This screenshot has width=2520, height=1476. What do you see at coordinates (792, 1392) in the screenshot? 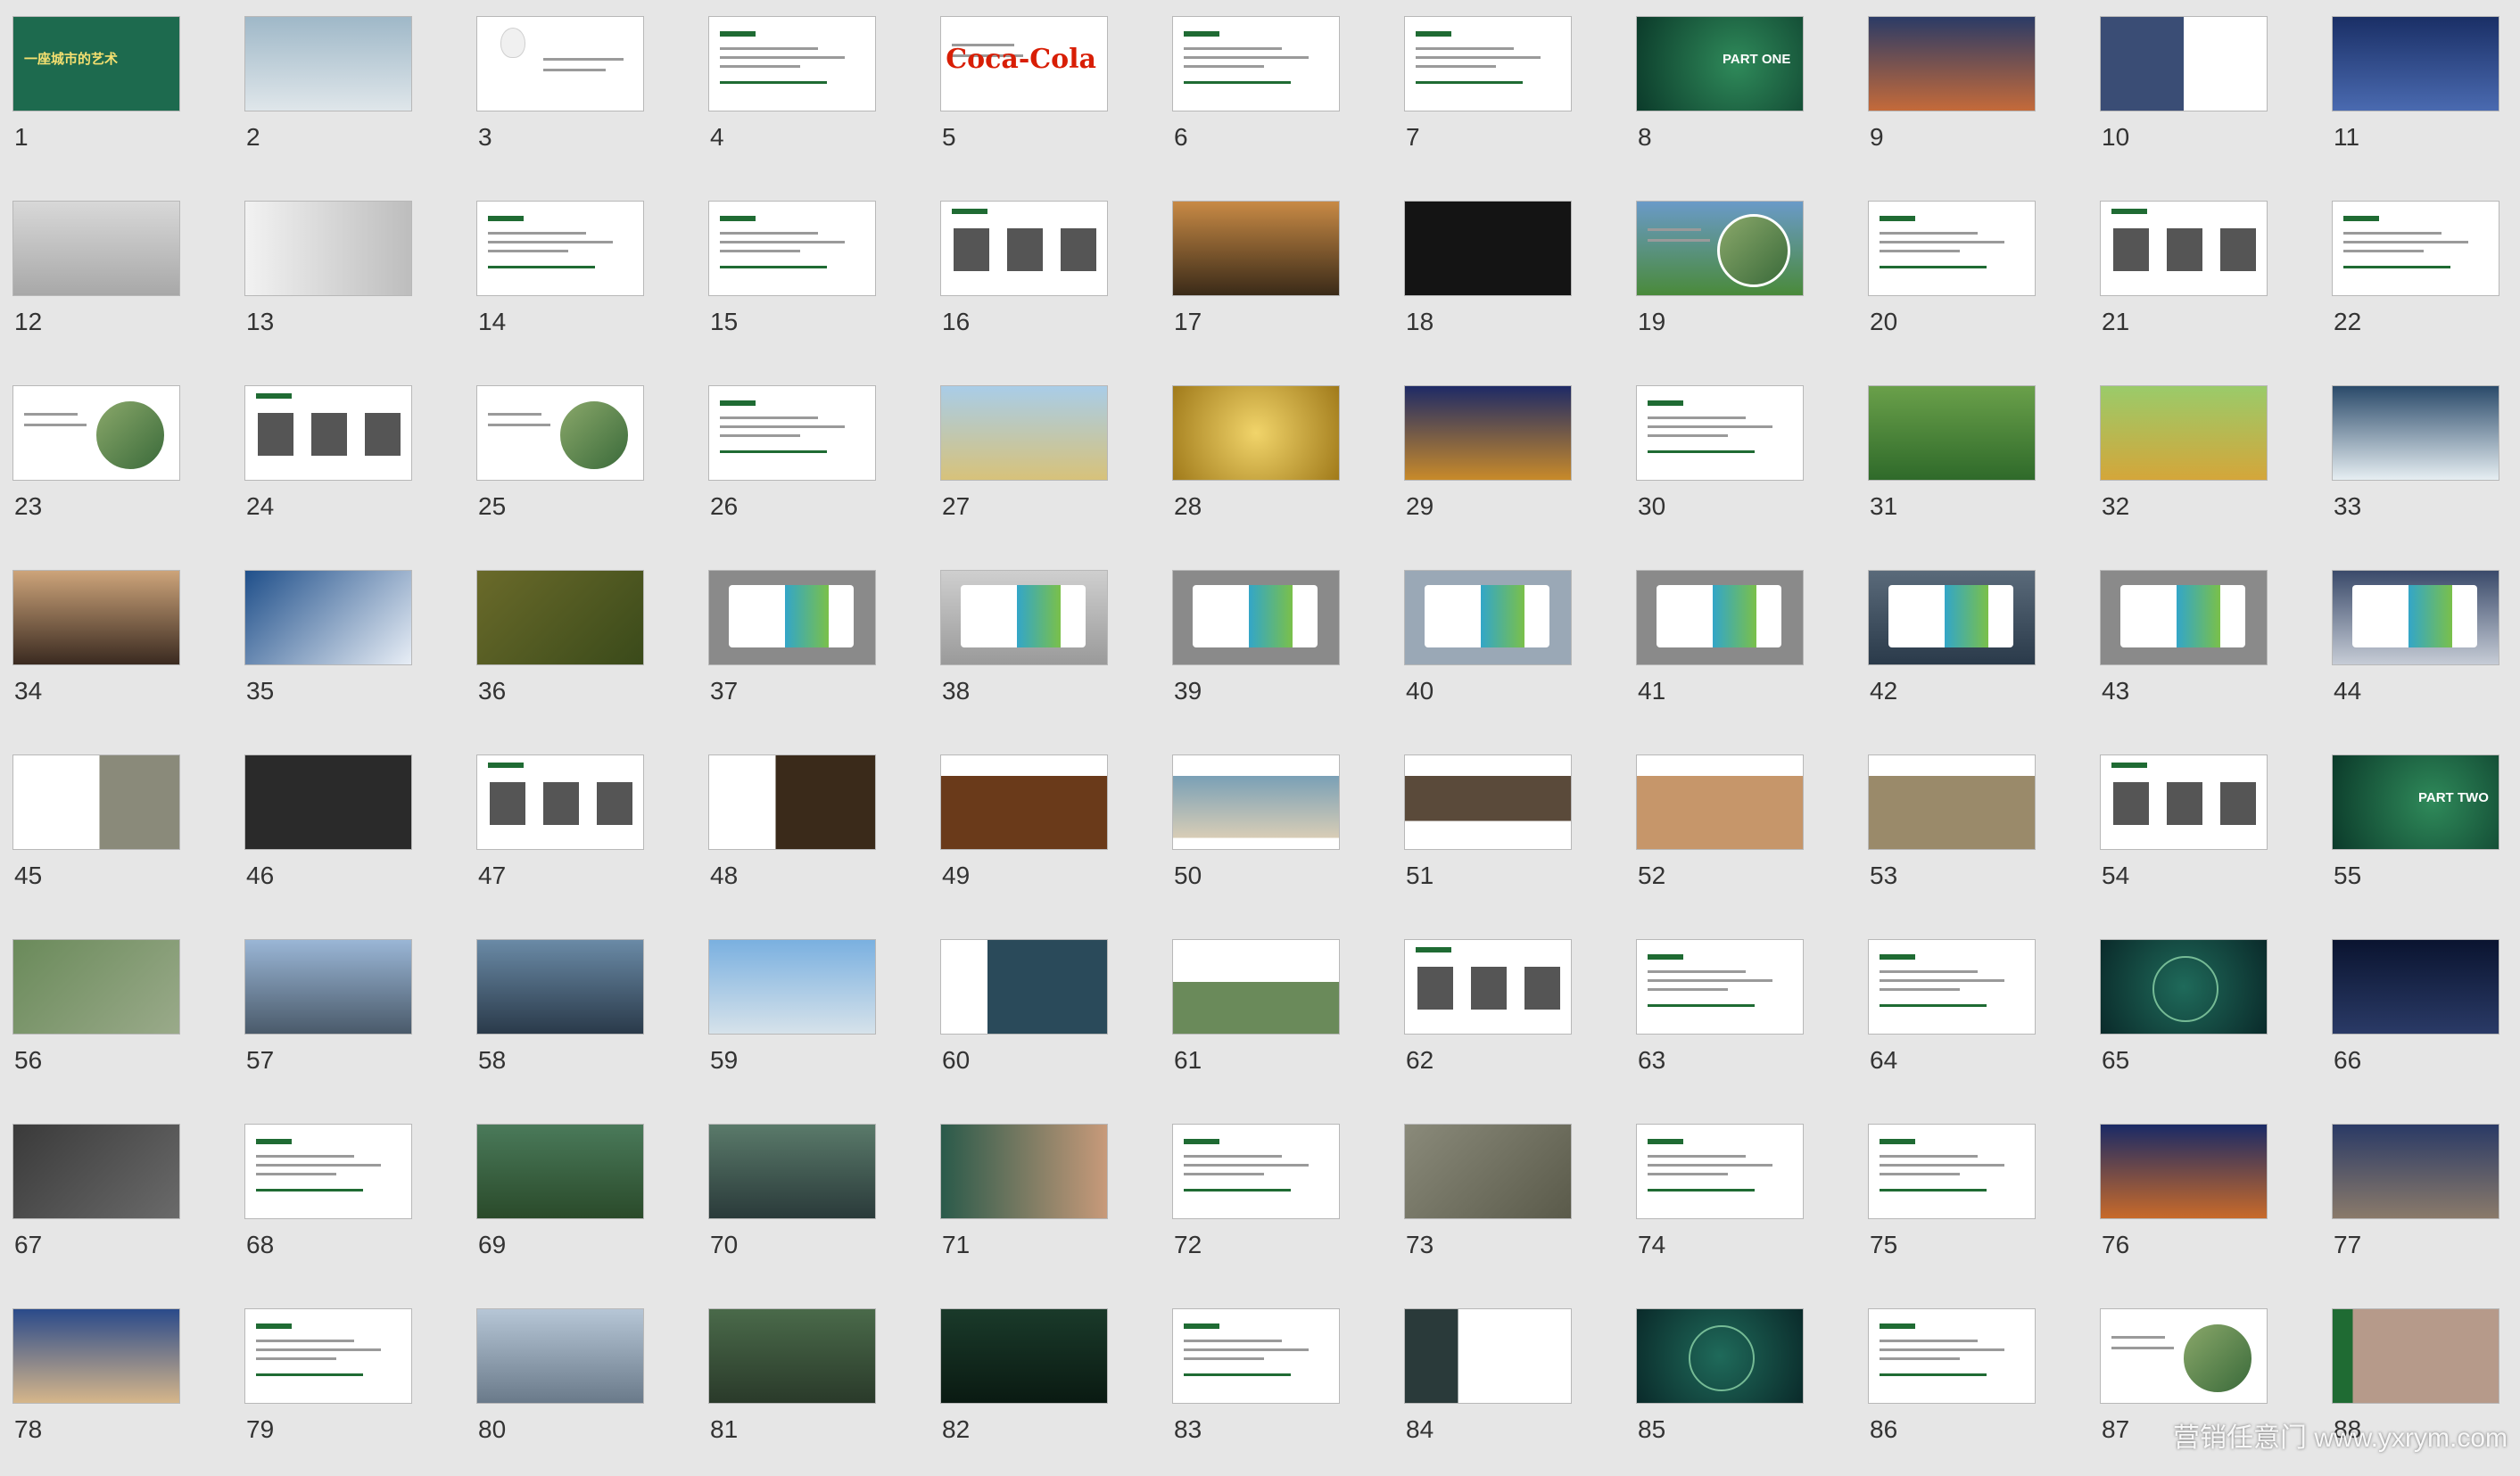
I see `slide-thumbnail-81: 81` at bounding box center [792, 1392].